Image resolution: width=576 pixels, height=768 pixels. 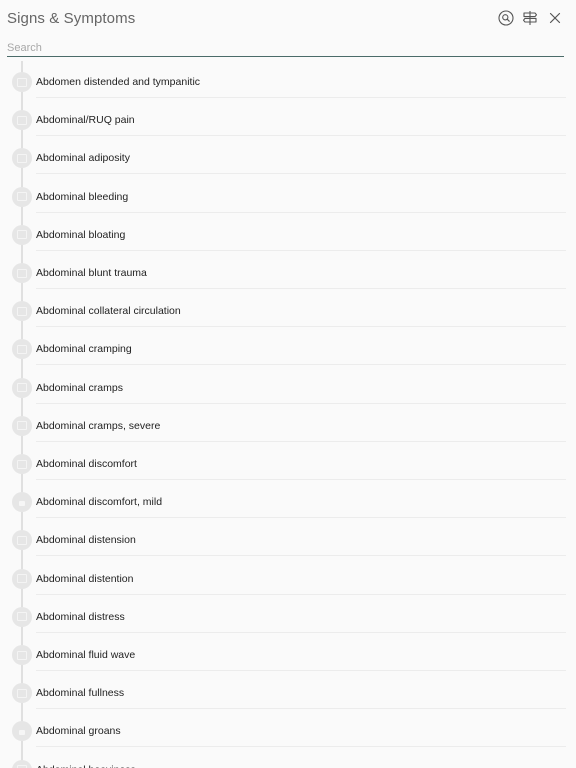 I want to click on list-item: Abdominal cramps, so click(x=288, y=383).